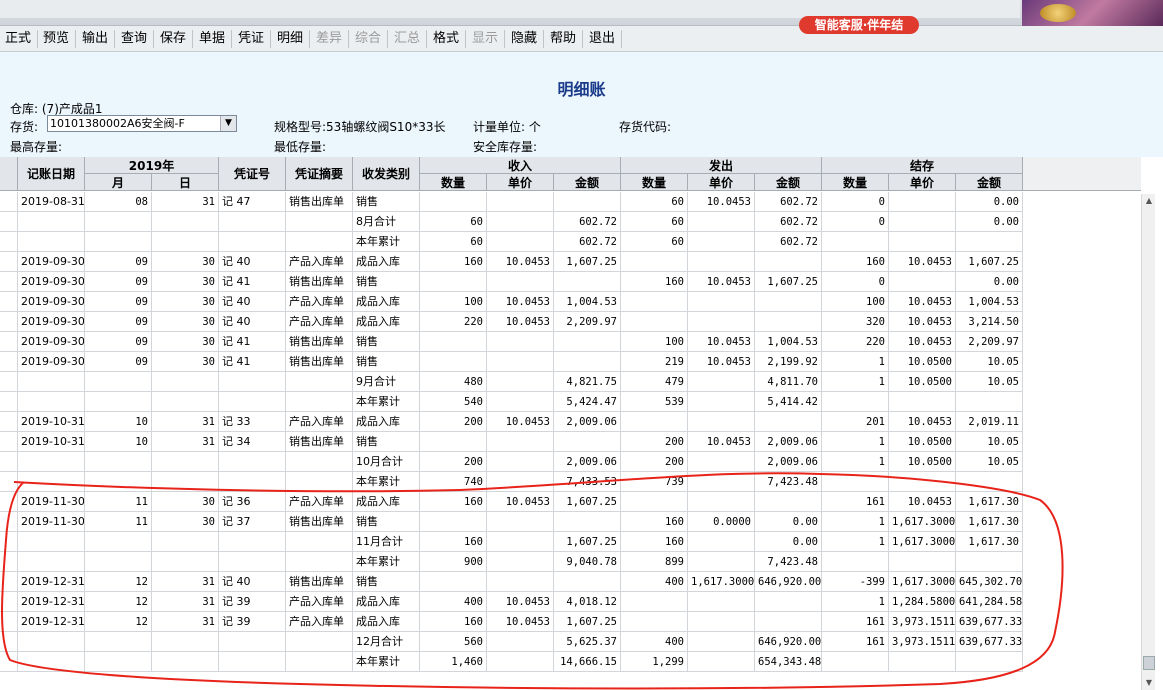  What do you see at coordinates (152, 165) in the screenshot?
I see `col-year: 2019年` at bounding box center [152, 165].